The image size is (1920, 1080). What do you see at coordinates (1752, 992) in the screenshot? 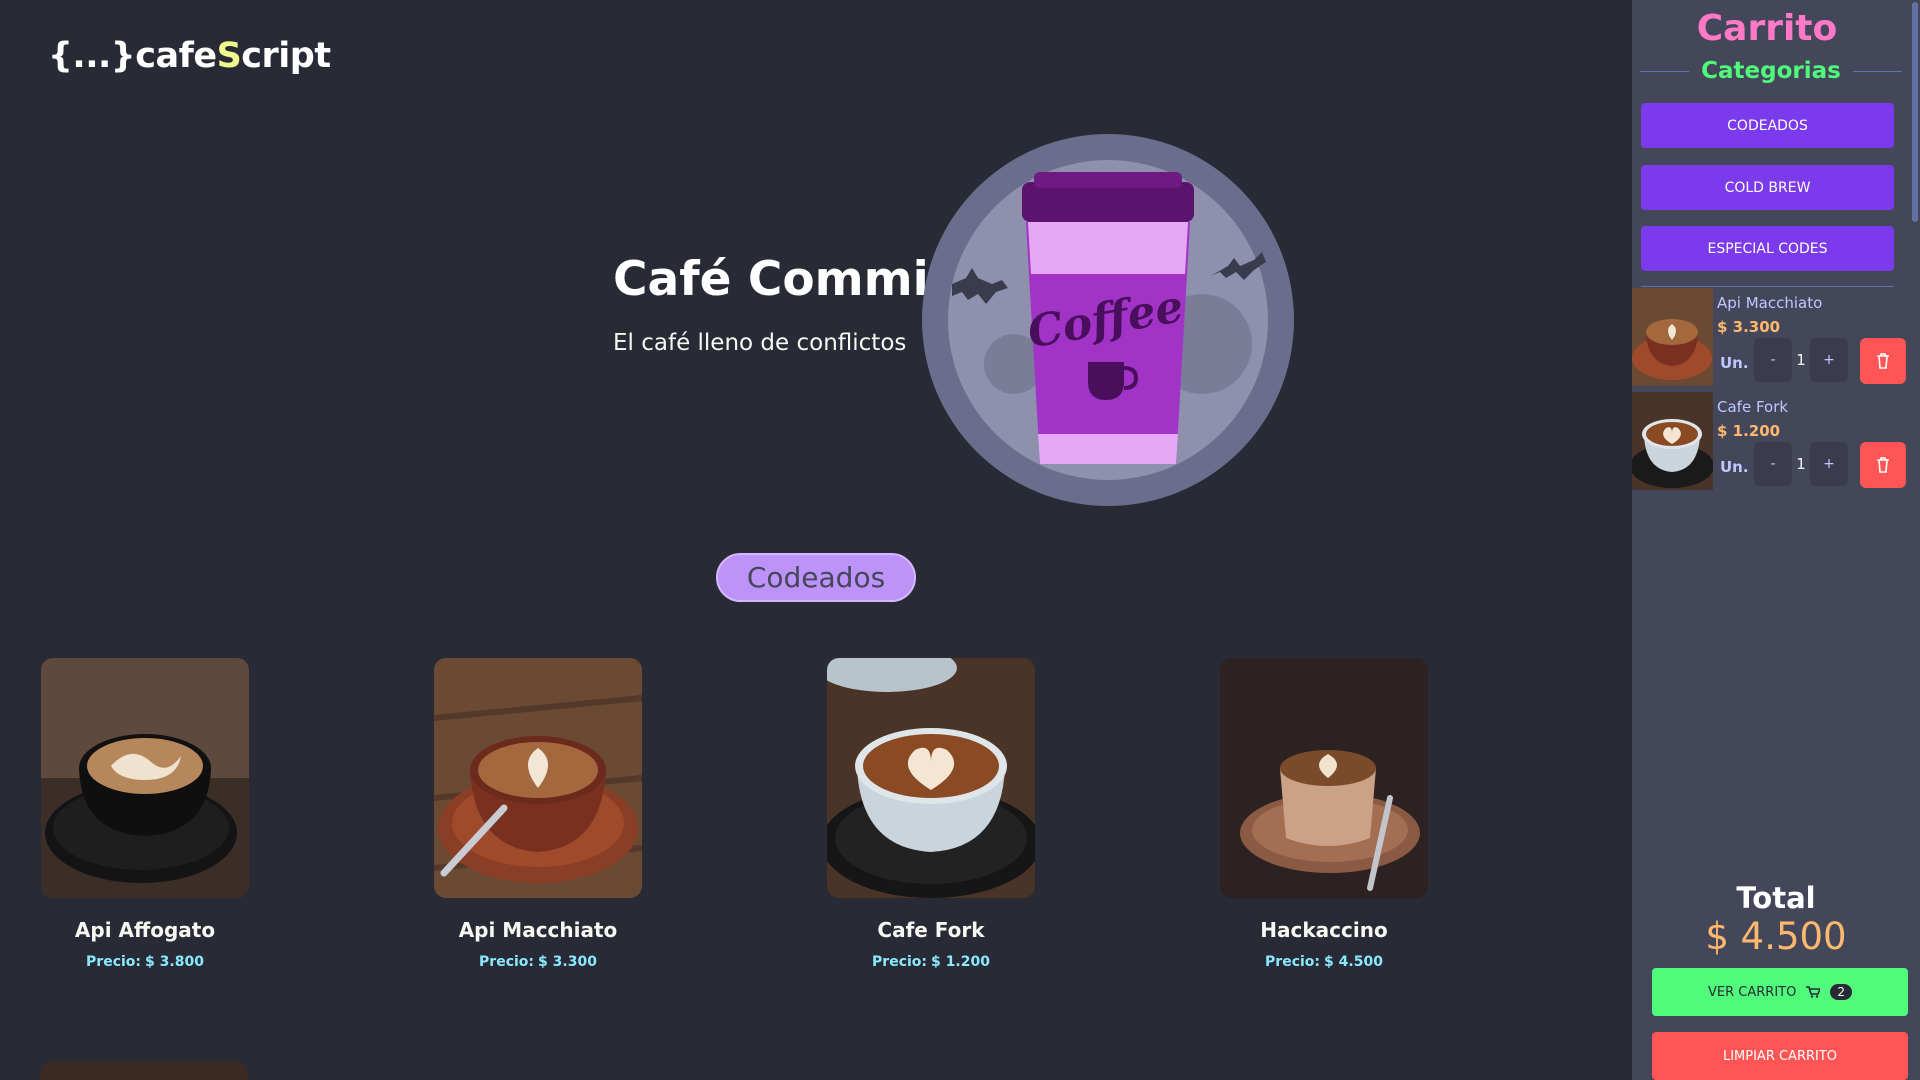
I see `view-cart-label: VER CARRITO` at bounding box center [1752, 992].